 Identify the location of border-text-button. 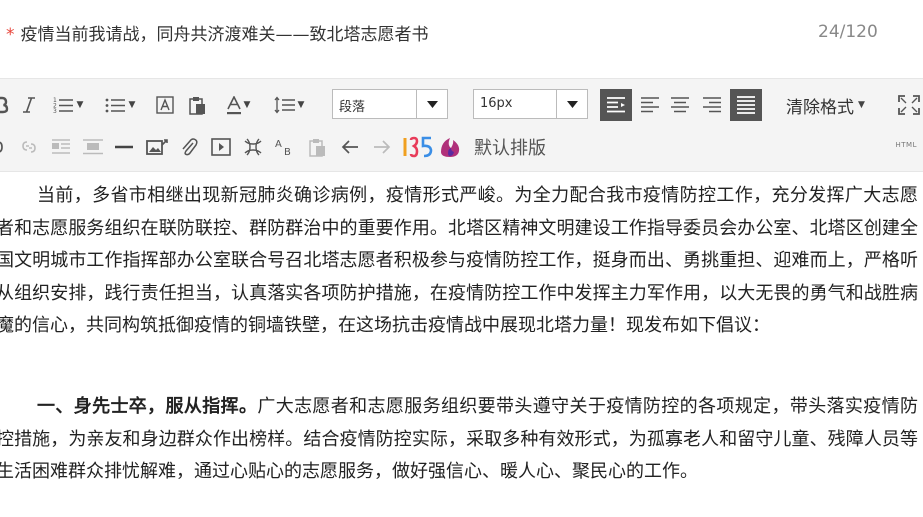
(165, 105).